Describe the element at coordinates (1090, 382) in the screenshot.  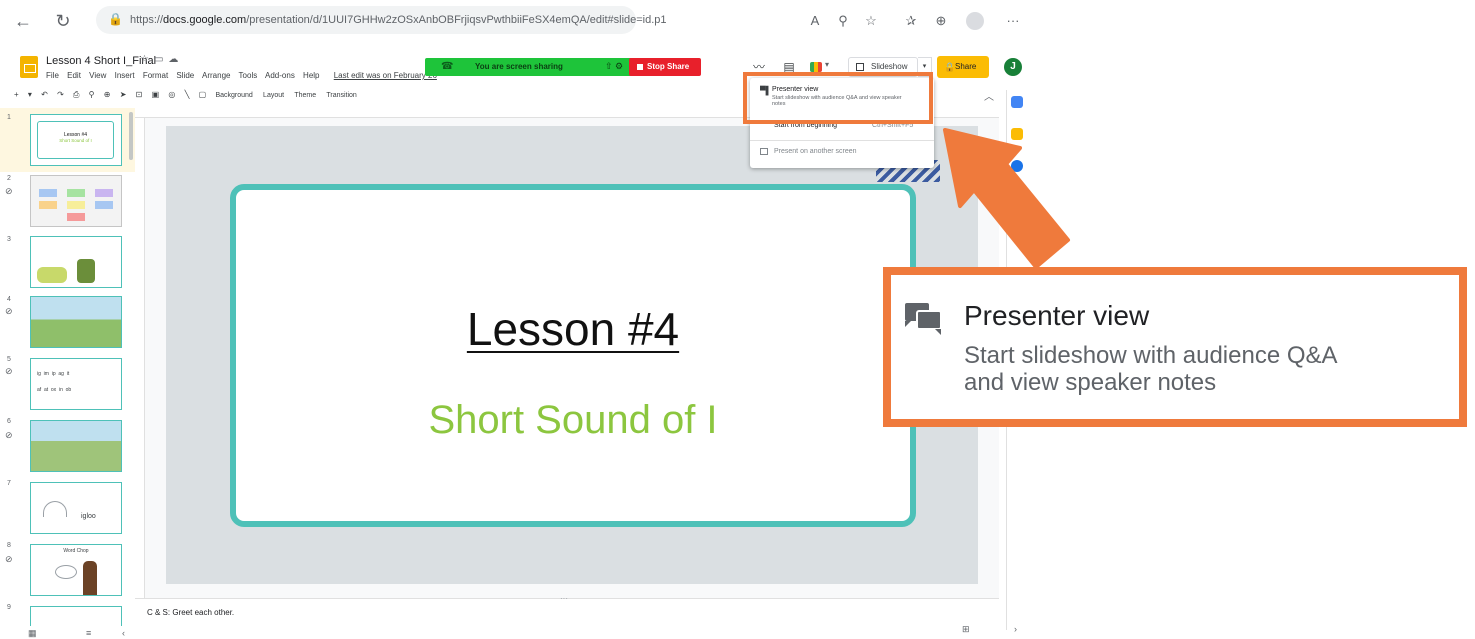
I see `callout-desc-line-2: and view speaker notes` at that location.